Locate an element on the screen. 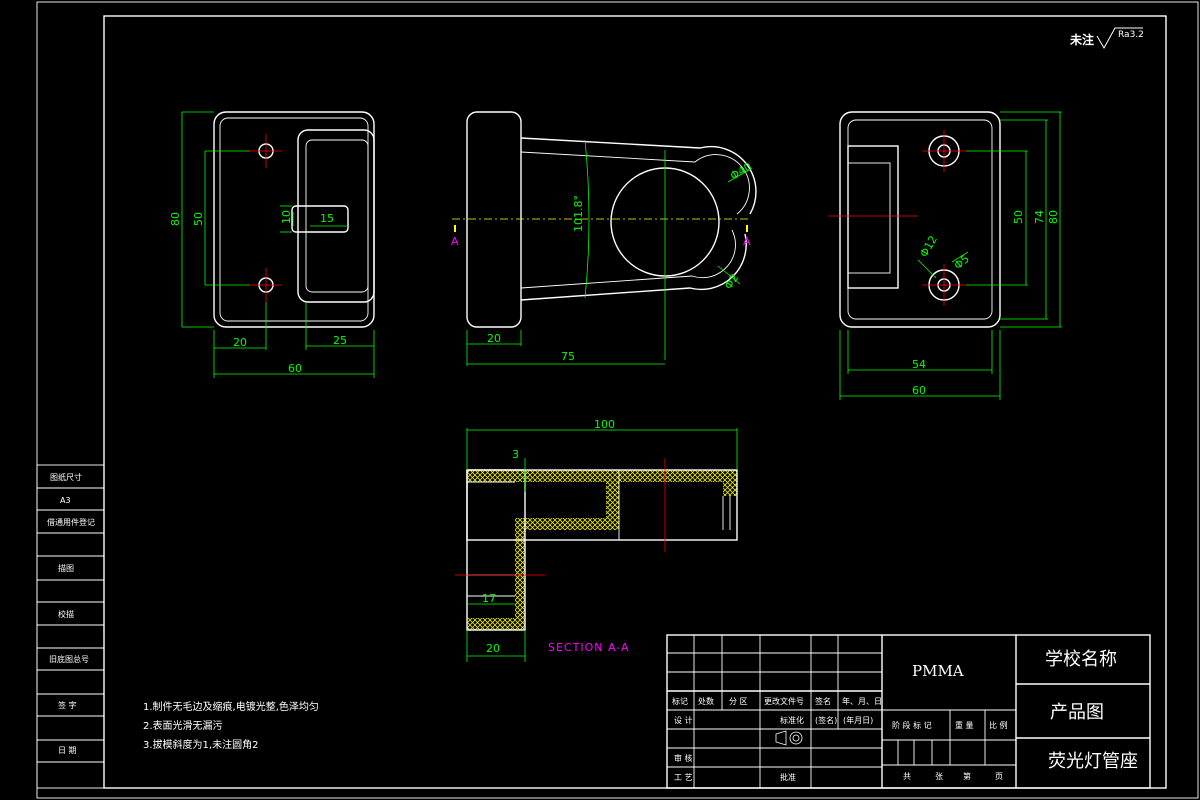 The image size is (1200, 800). sheet-unit-1: 张 is located at coordinates (939, 776).